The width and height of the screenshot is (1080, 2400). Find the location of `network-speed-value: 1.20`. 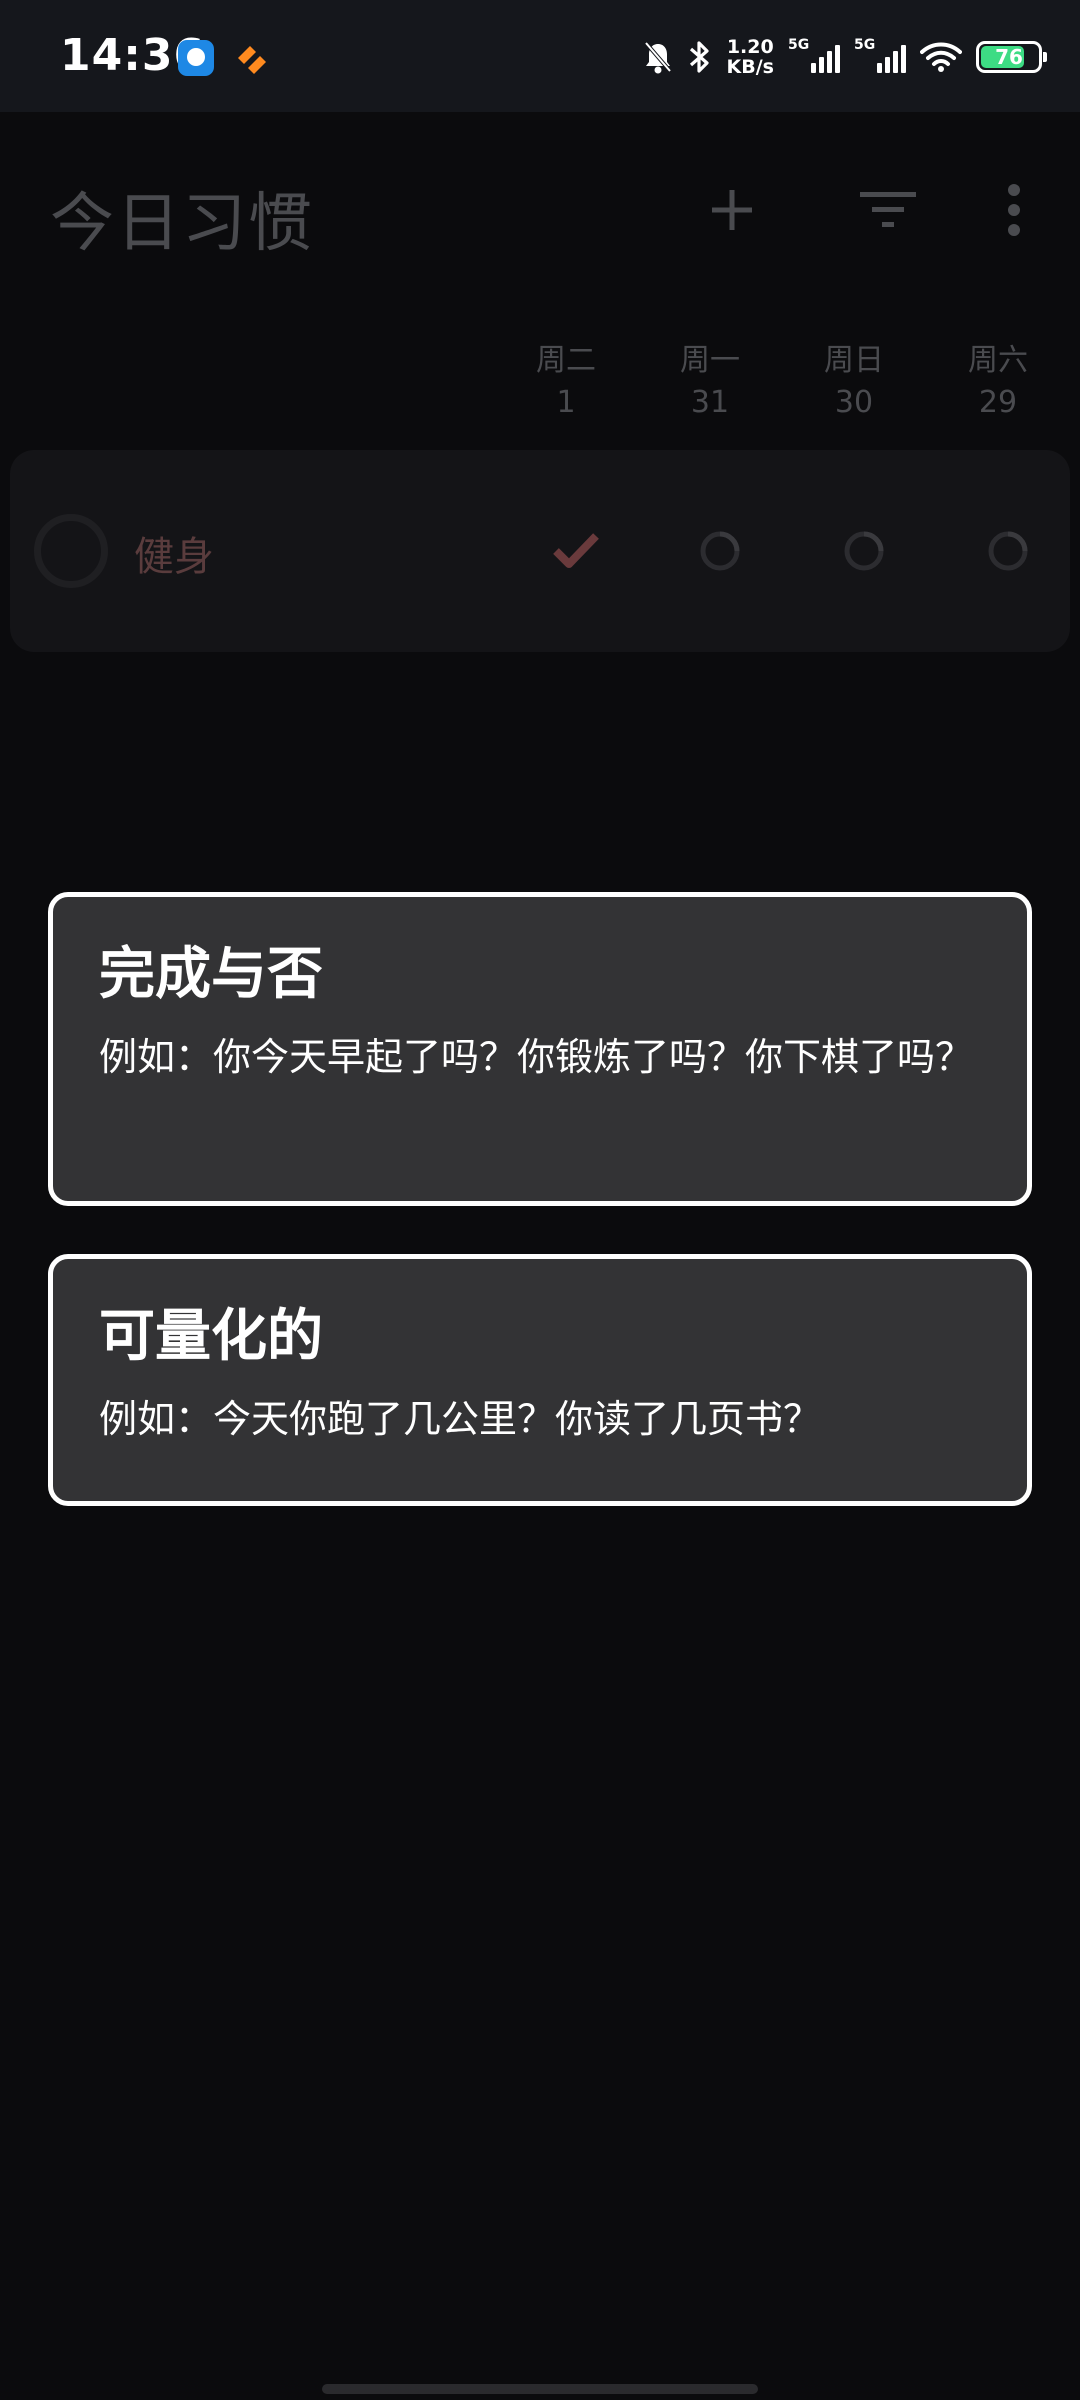

network-speed-value: 1.20 is located at coordinates (750, 47).